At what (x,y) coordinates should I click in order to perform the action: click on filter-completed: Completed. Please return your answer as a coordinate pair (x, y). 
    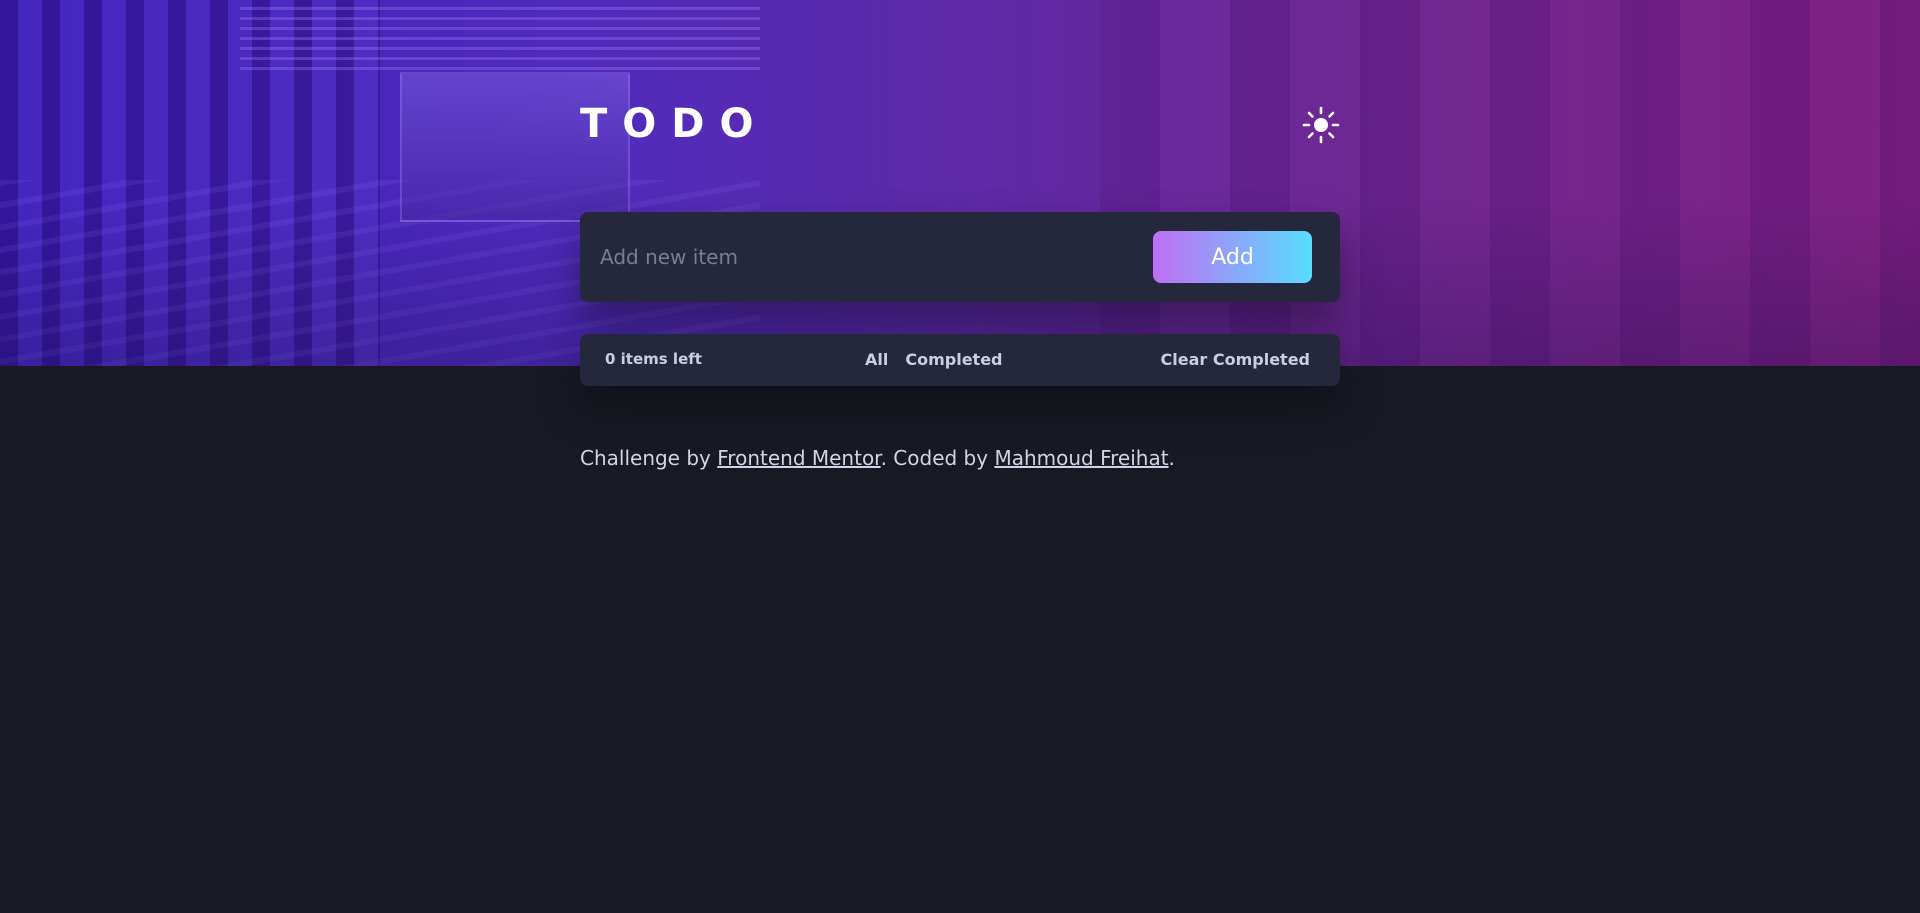
    Looking at the image, I should click on (953, 359).